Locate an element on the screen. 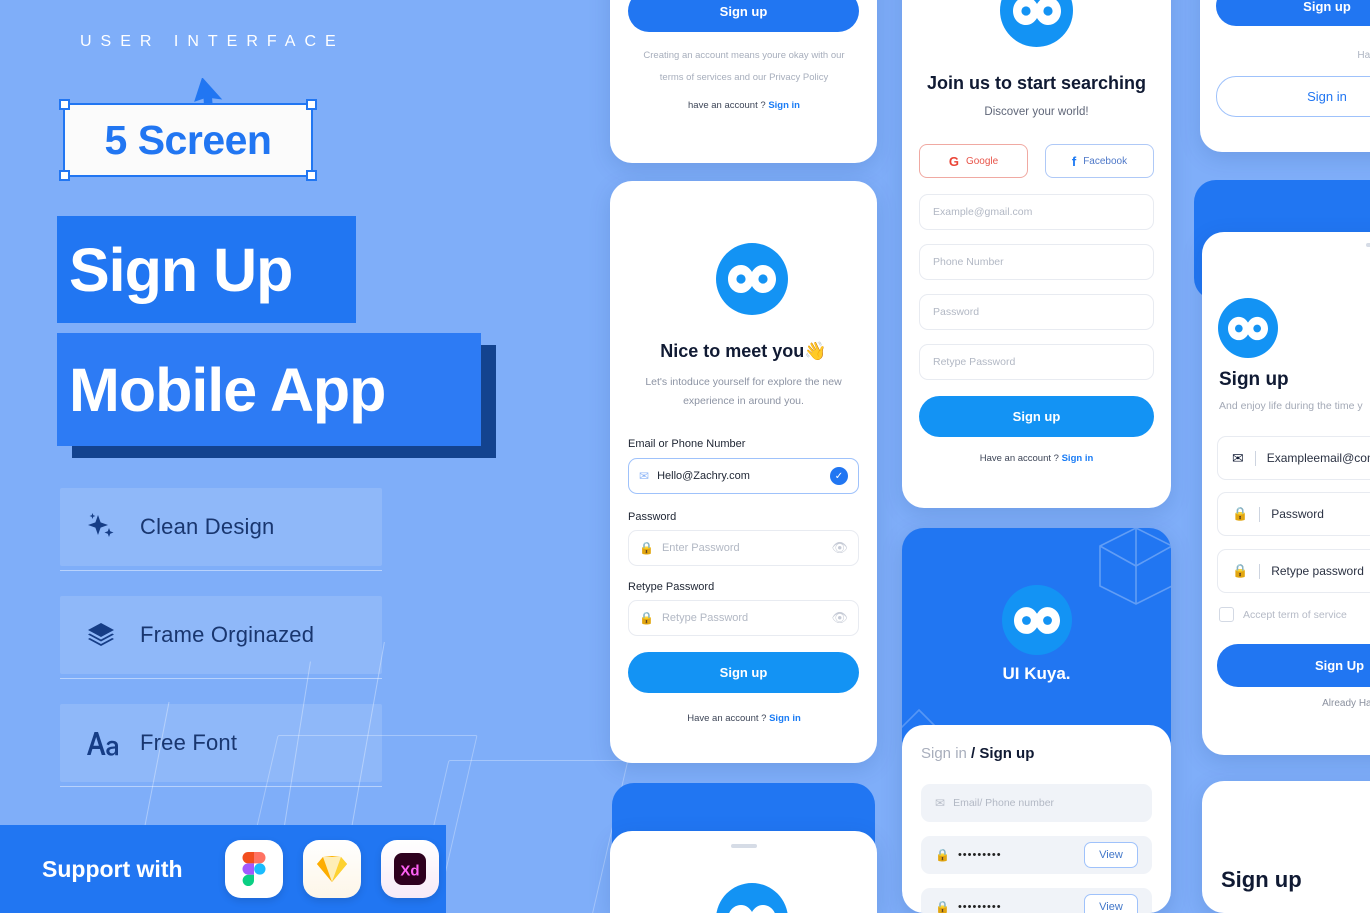 Image resolution: width=1370 pixels, height=913 pixels. adobe-xd-icon: Xd is located at coordinates (409, 869).